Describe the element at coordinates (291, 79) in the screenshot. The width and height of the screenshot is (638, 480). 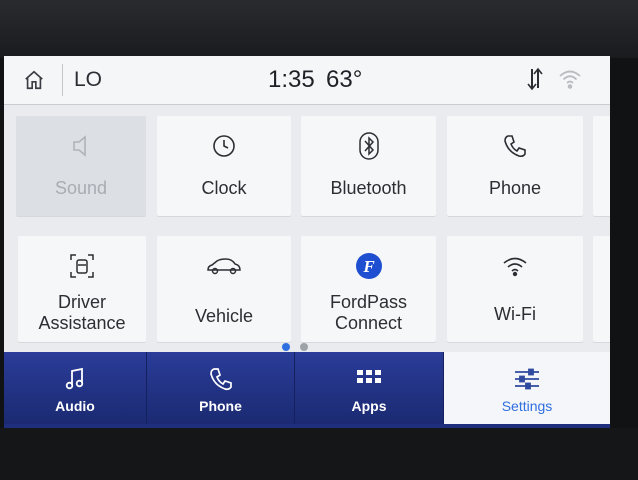
I see `clock-time: 1:35` at that location.